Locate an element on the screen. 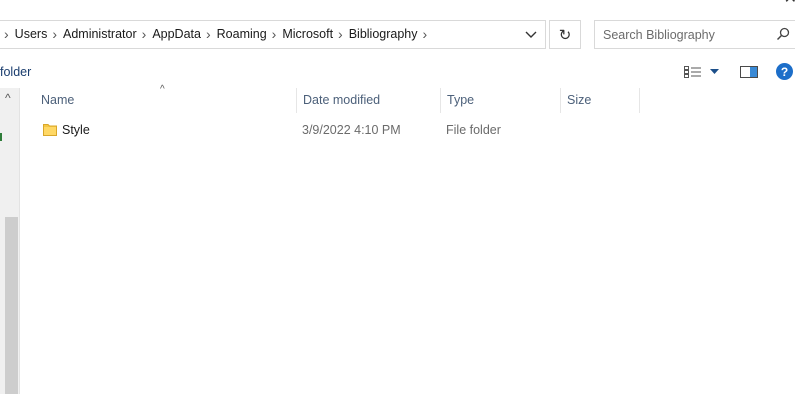  help-button: ? is located at coordinates (784, 71).